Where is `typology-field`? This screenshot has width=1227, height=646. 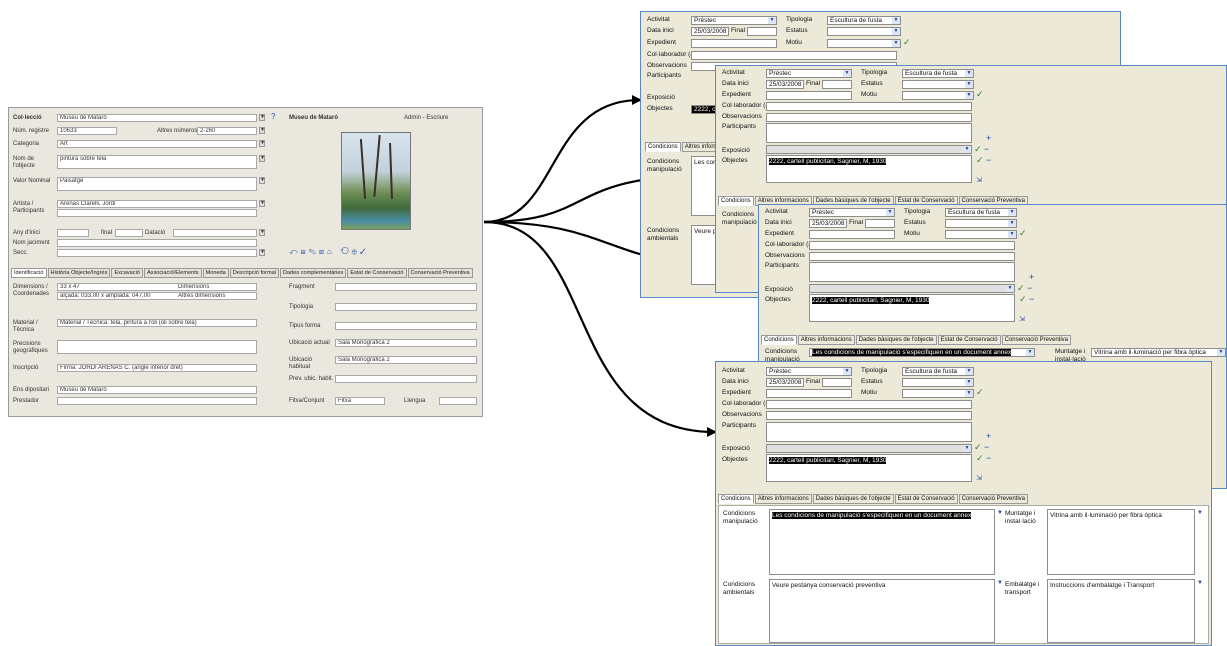 typology-field is located at coordinates (406, 307).